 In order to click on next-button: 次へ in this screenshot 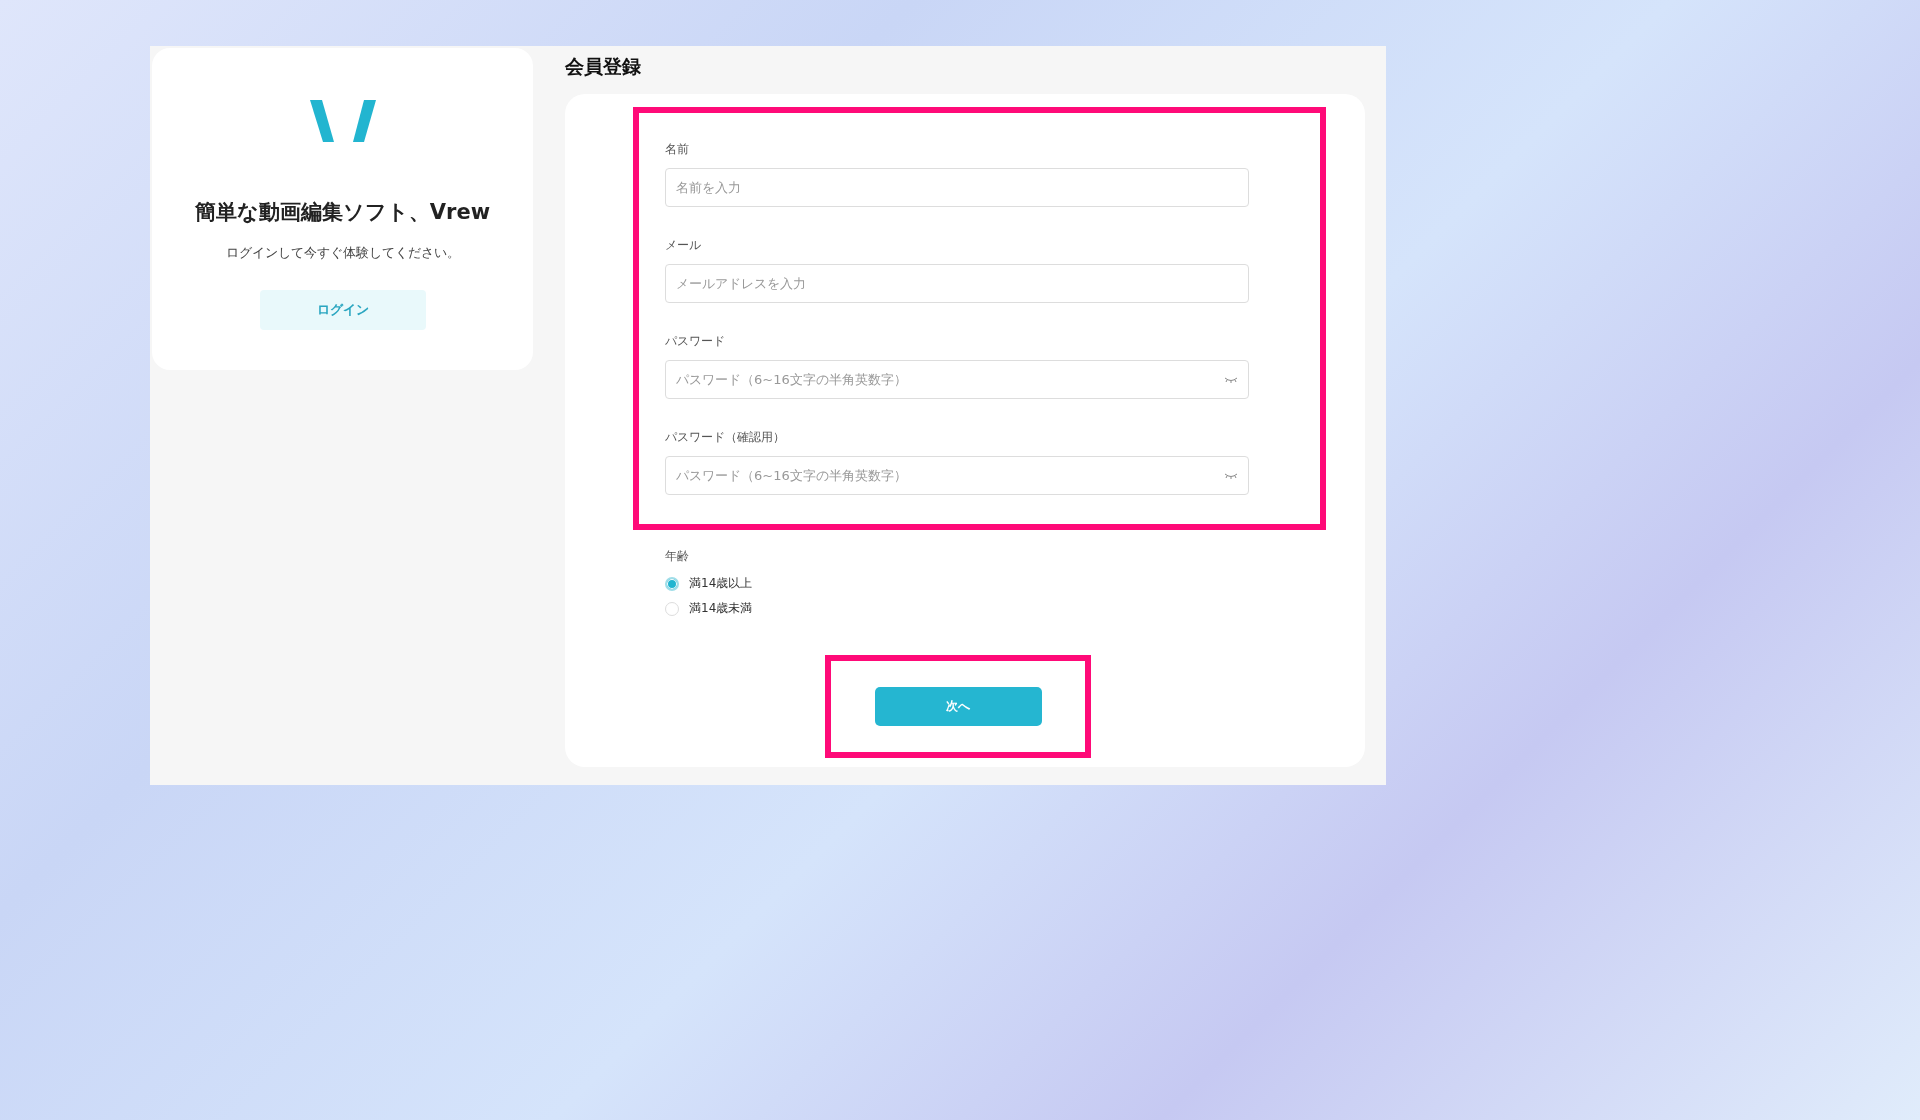, I will do `click(958, 706)`.